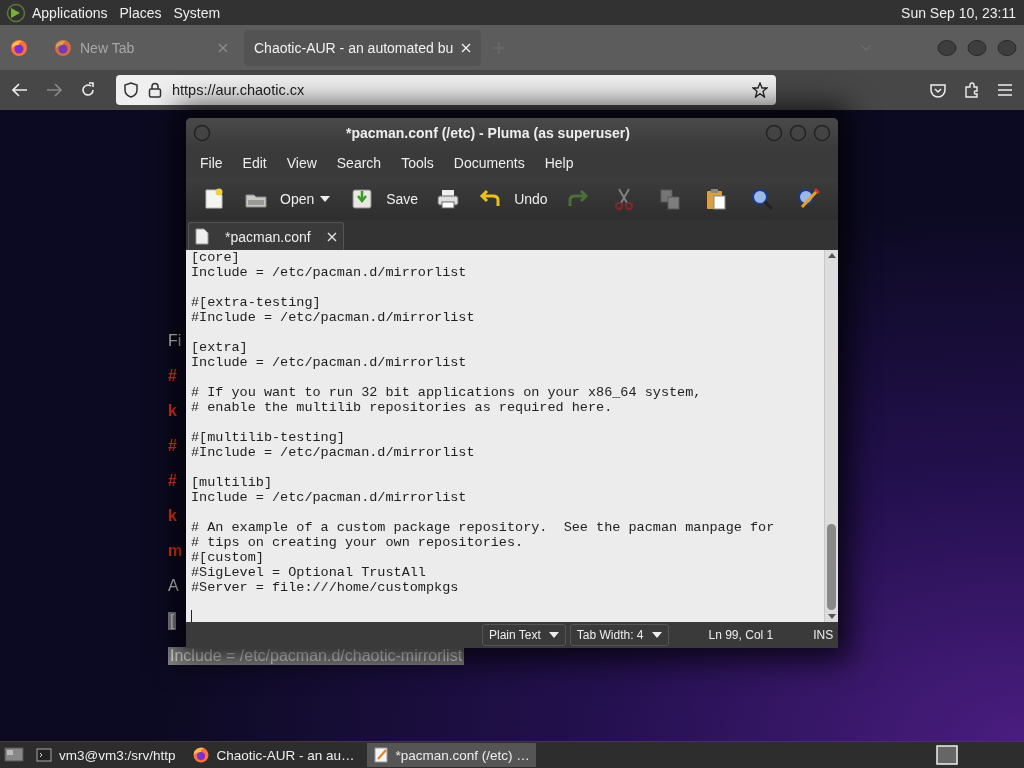 The width and height of the screenshot is (1024, 768). Describe the element at coordinates (959, 12) in the screenshot. I see `clock: Sun Sep 10, 23:11` at that location.